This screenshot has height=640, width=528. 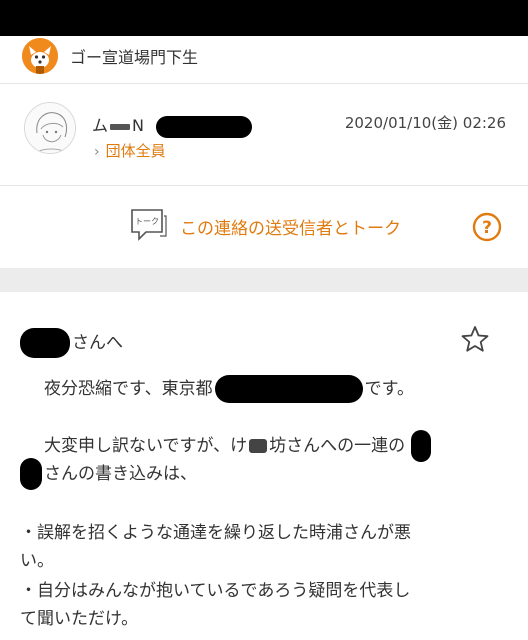 I want to click on talk-icon-text: トーク, so click(x=147, y=221).